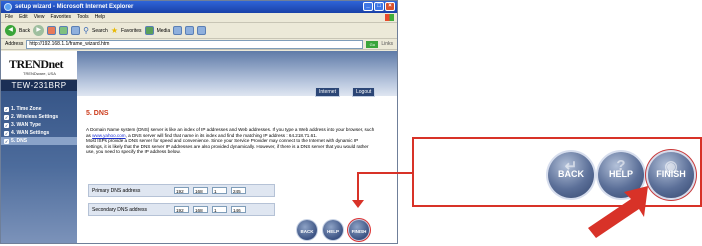 Image resolution: width=702 pixels, height=246 pixels. Describe the element at coordinates (557, 172) in the screenshot. I see `zoom-callout: ↵ BACK ? HELP ◉ FINISH` at that location.